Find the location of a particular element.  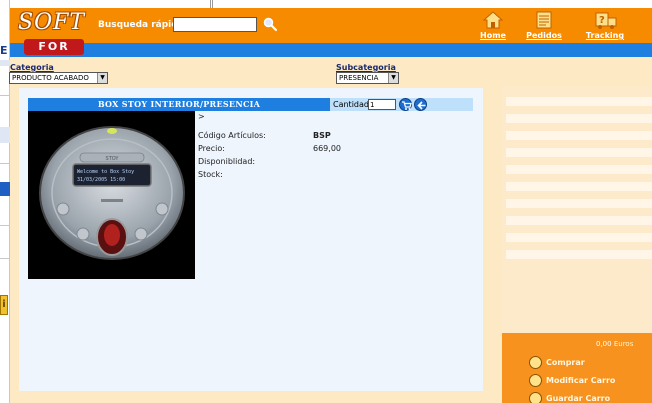

codigo-value: BSP is located at coordinates (322, 135).